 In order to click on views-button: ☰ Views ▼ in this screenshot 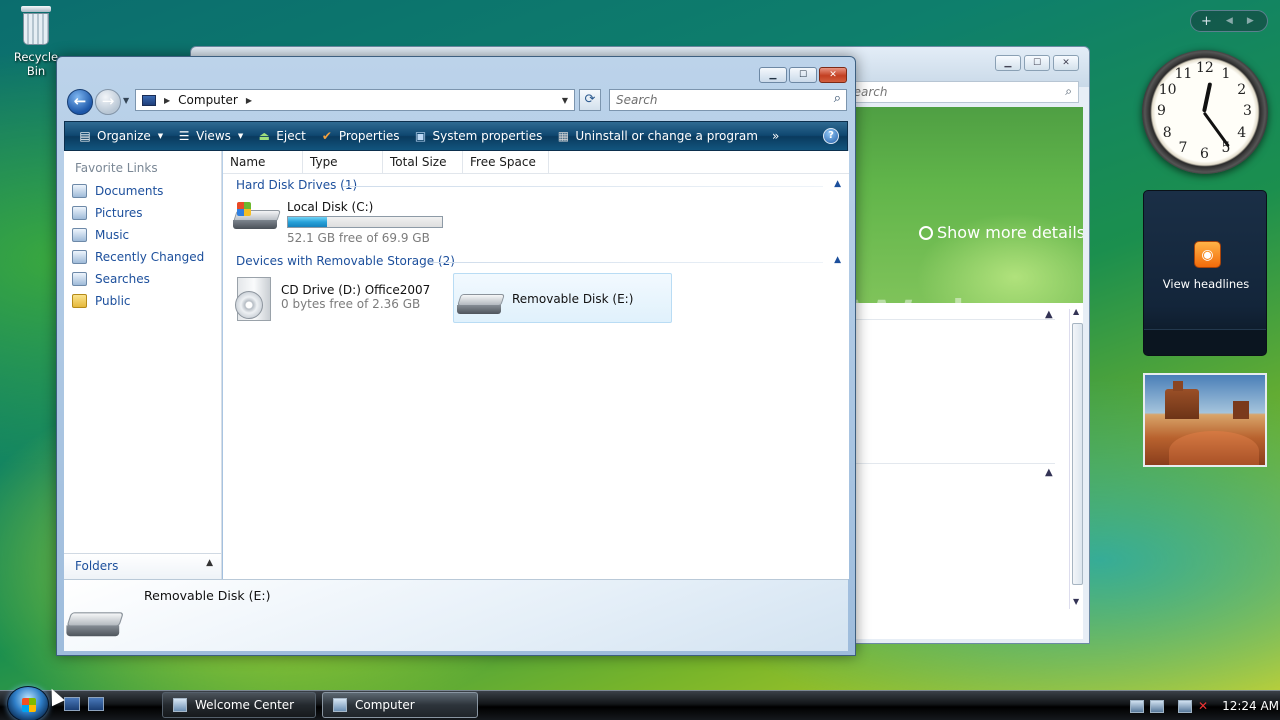, I will do `click(210, 136)`.